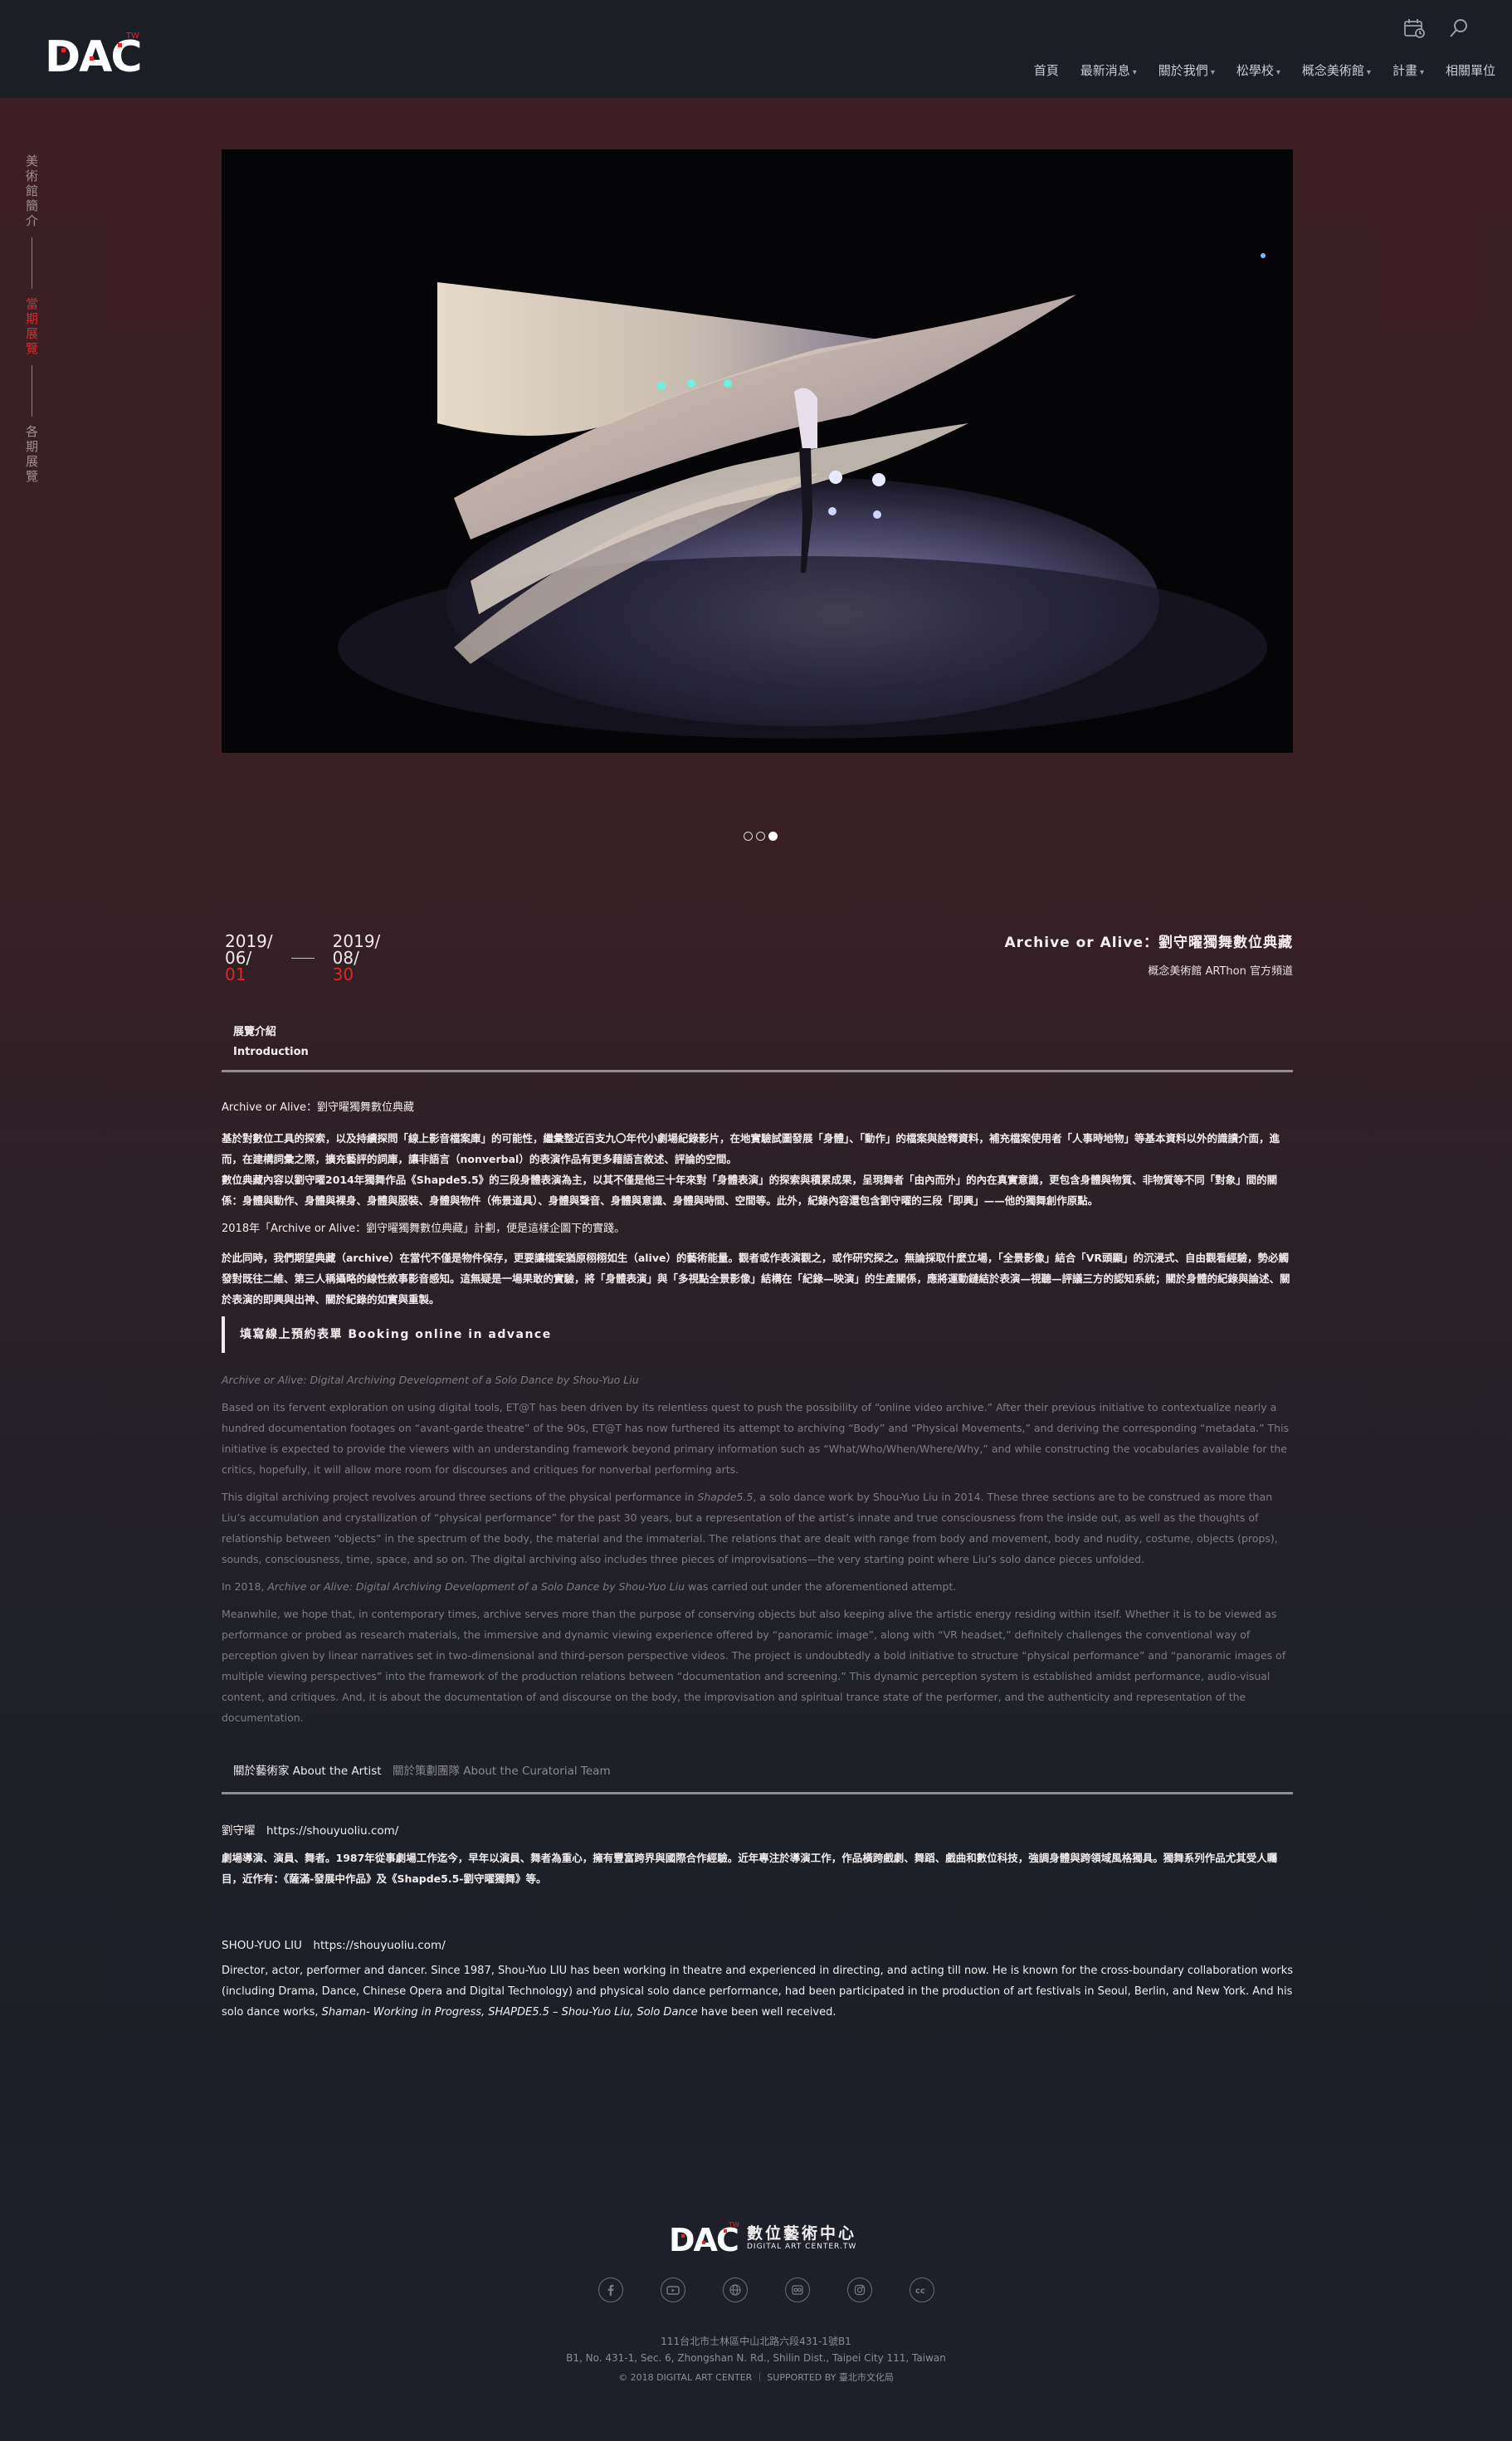  What do you see at coordinates (1183, 70) in the screenshot?
I see `nav-label: 關於我們` at bounding box center [1183, 70].